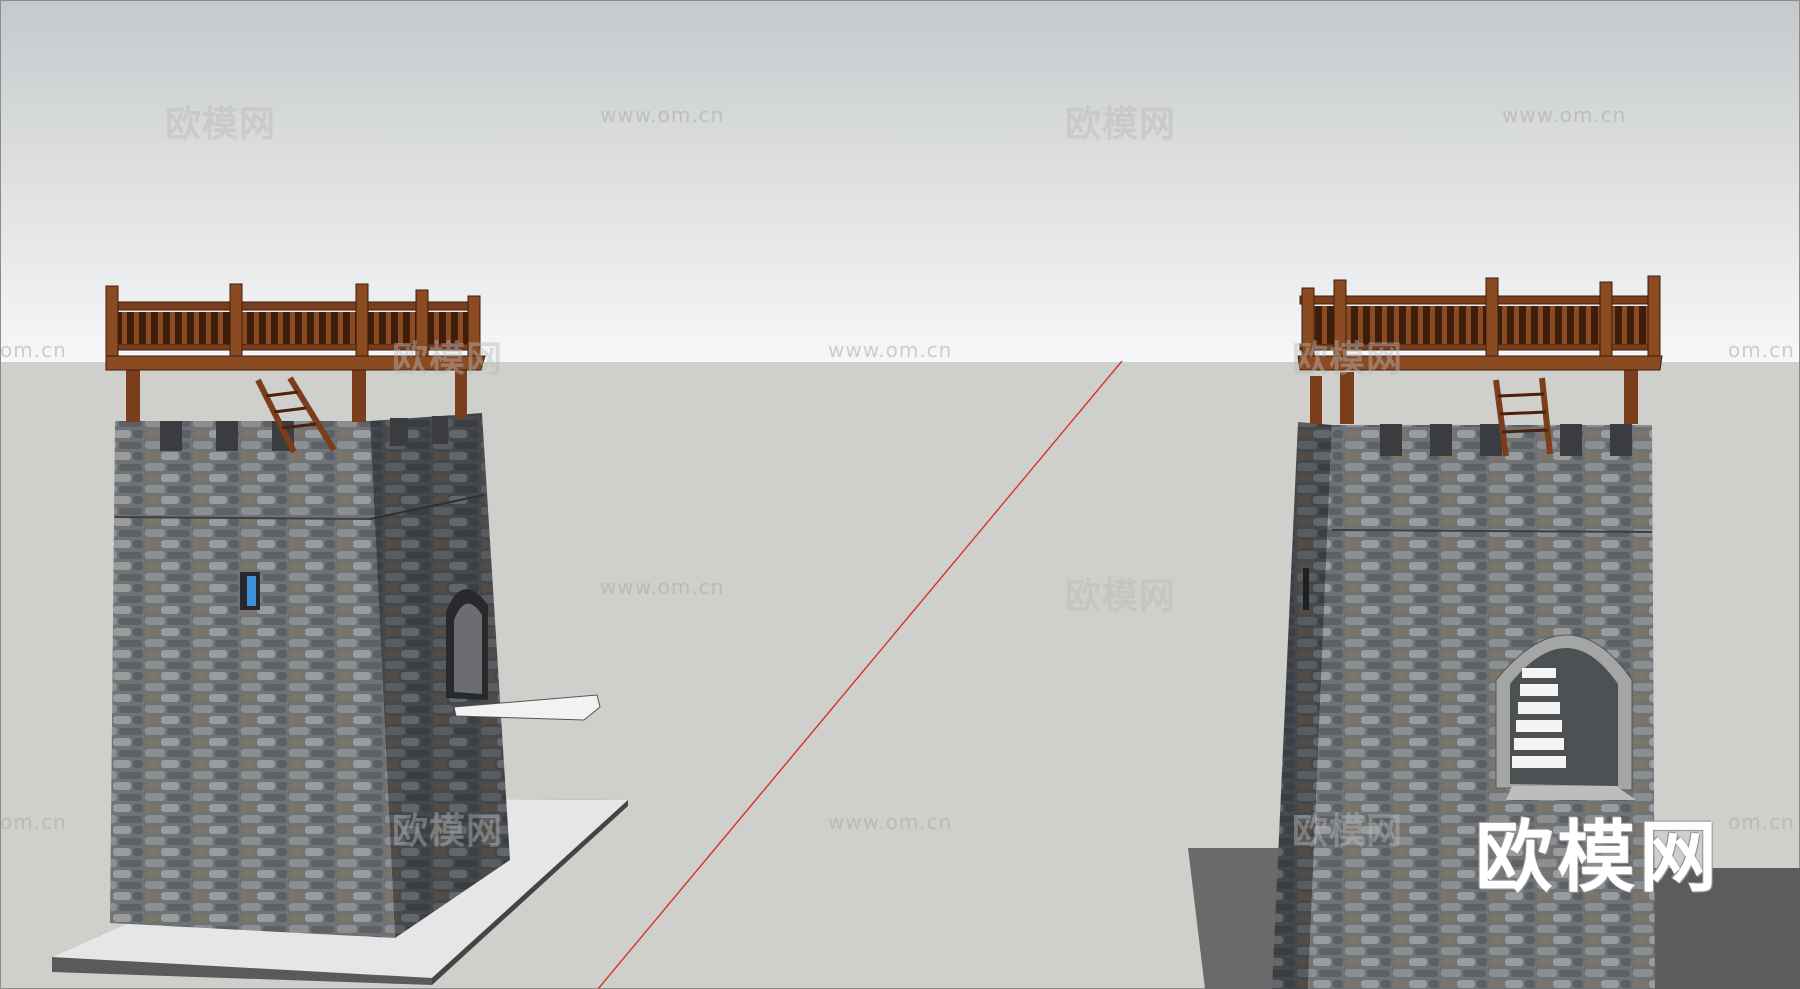  I want to click on side-door-inner, so click(468, 648).